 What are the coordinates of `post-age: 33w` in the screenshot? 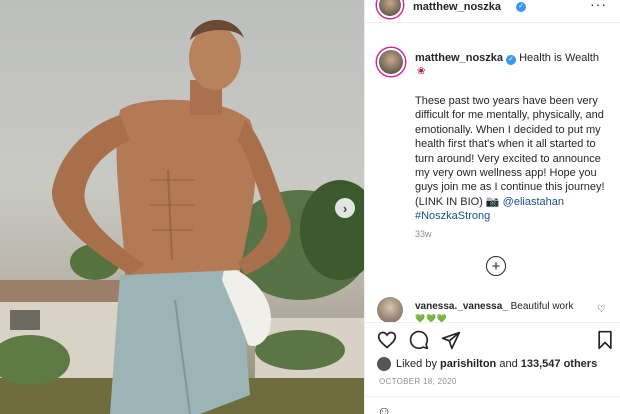 It's located at (423, 234).